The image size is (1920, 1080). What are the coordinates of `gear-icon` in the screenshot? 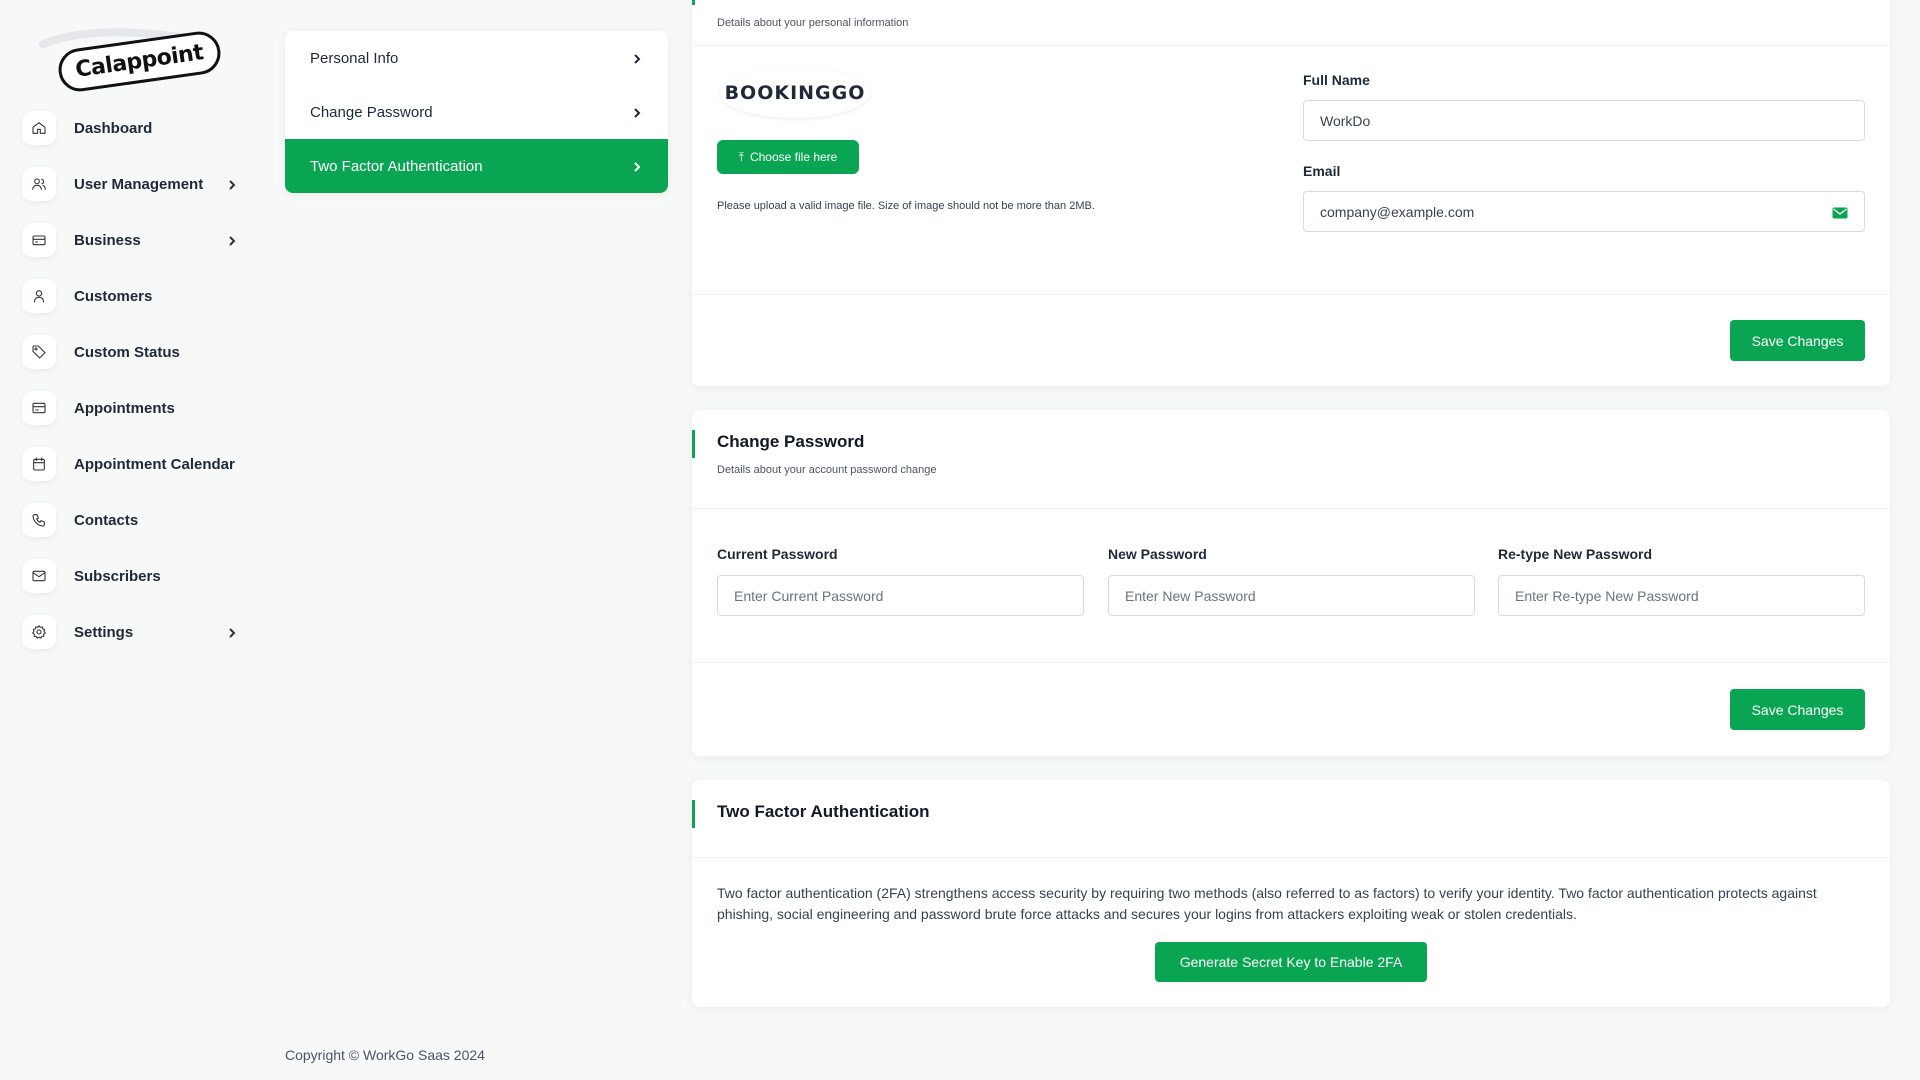 It's located at (39, 632).